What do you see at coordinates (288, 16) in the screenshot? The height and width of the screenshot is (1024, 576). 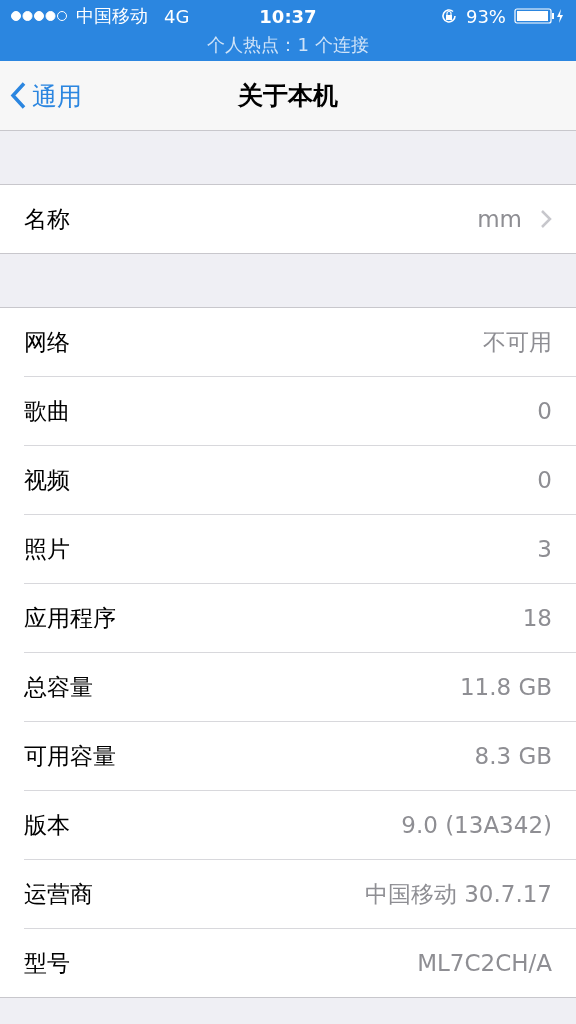 I see `clock-time: 10:37` at bounding box center [288, 16].